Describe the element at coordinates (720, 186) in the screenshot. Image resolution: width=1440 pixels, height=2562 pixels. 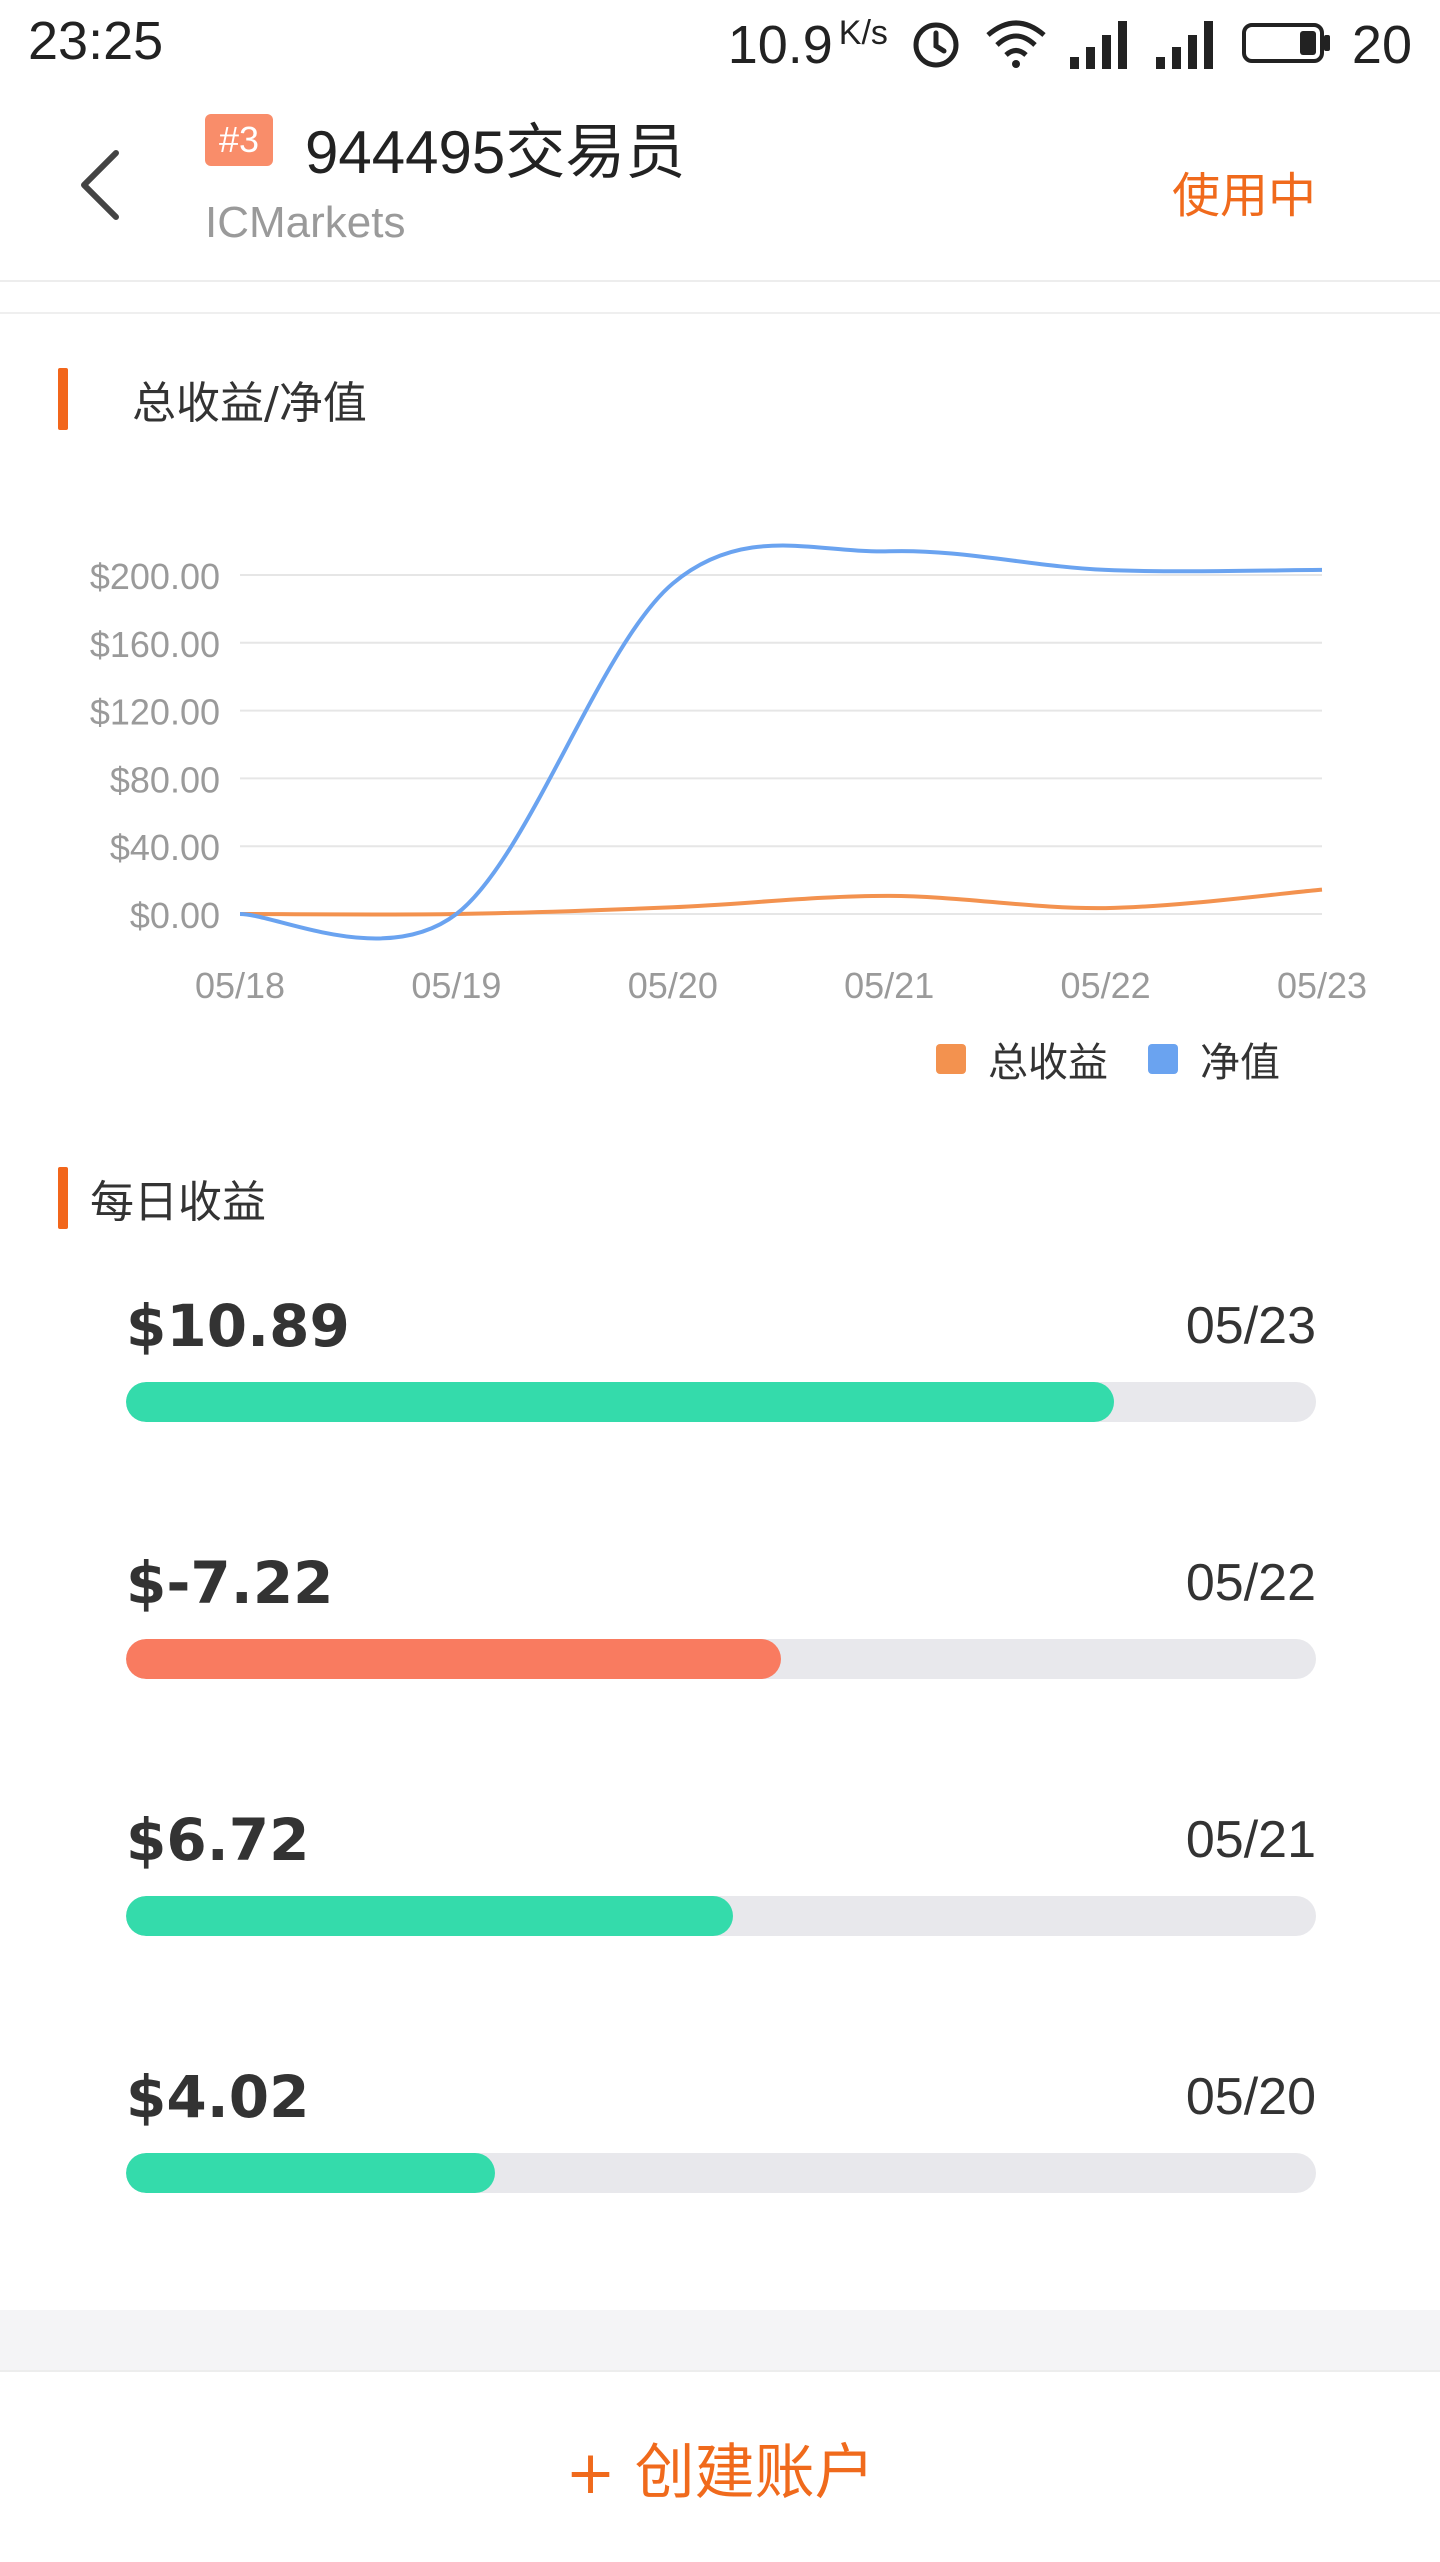
I see `account-header: #3 944495交易员 ICMarkets 使用中` at that location.